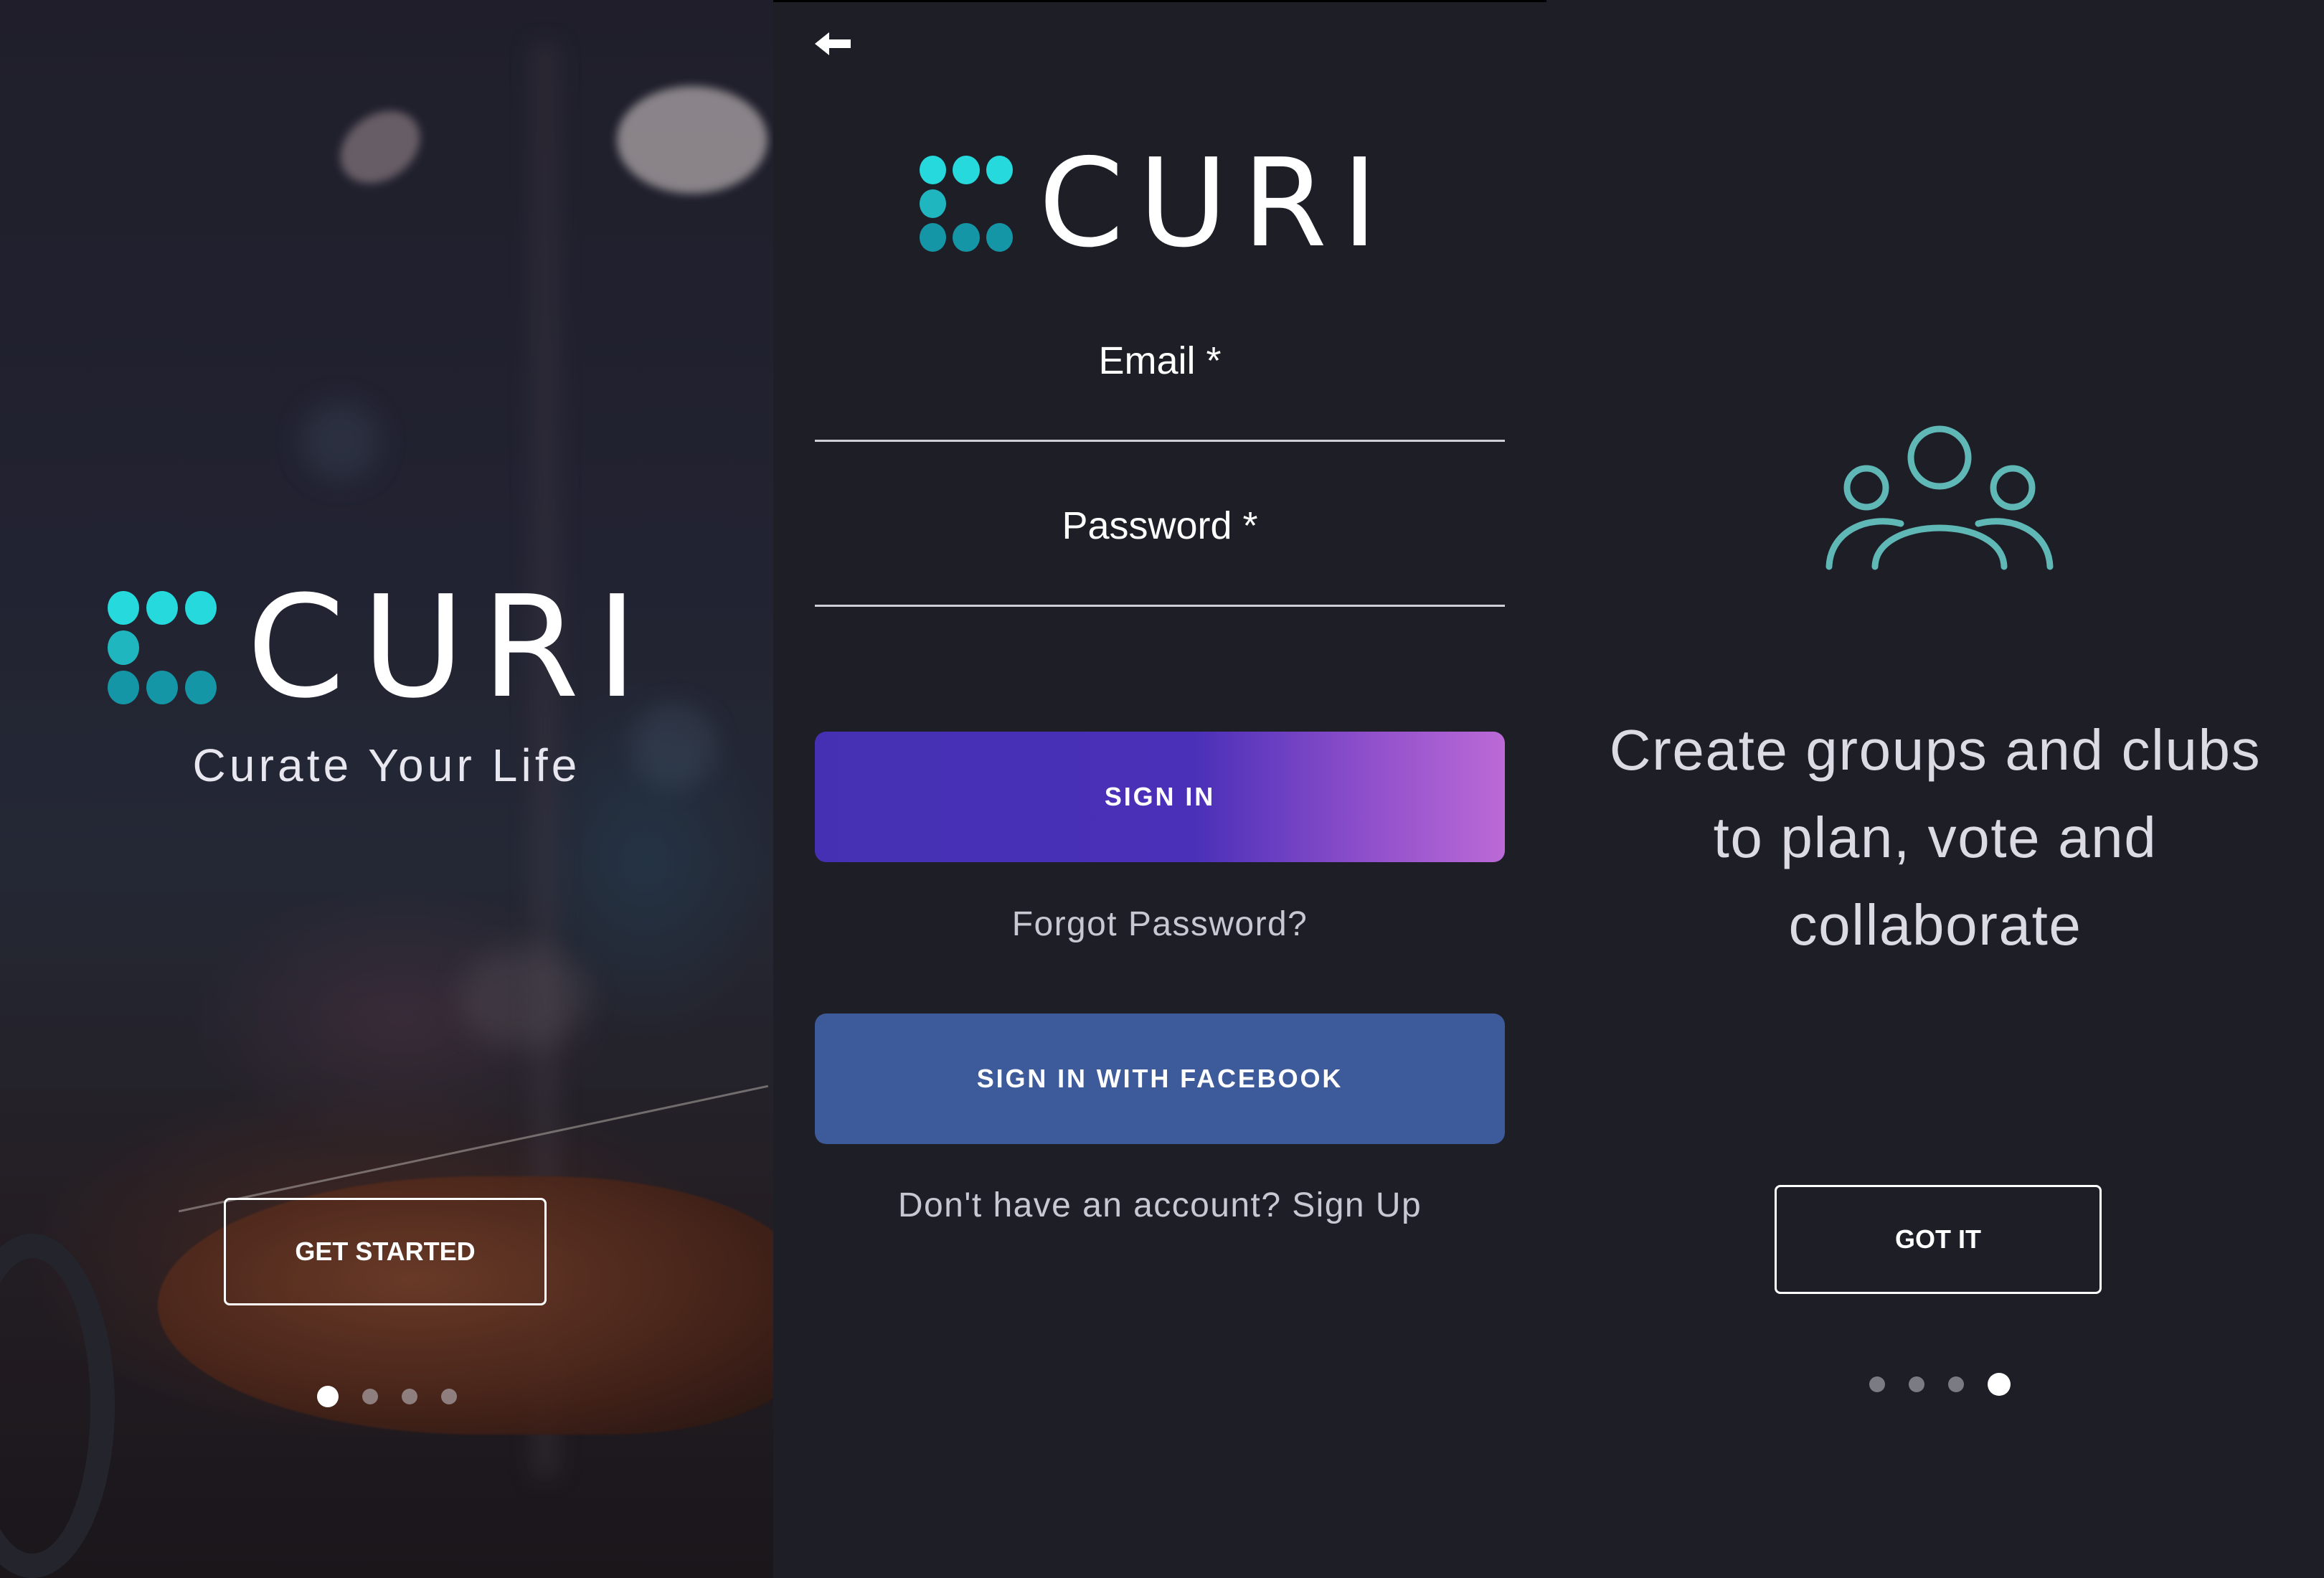 This screenshot has width=2324, height=1578. I want to click on signin-button: SIGN IN, so click(1160, 797).